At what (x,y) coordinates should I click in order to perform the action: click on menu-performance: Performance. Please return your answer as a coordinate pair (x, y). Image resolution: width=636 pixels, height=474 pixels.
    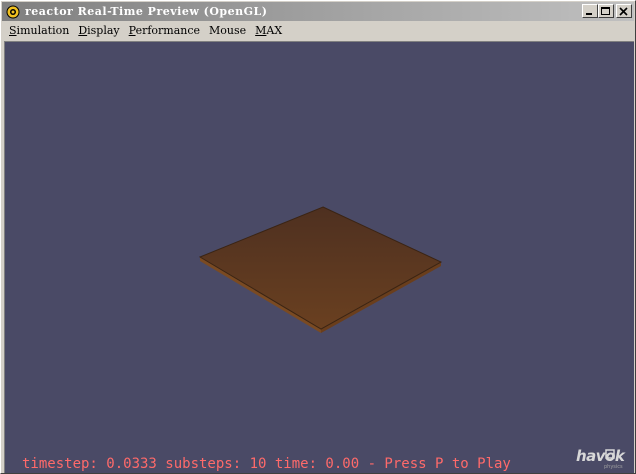
    Looking at the image, I should click on (166, 30).